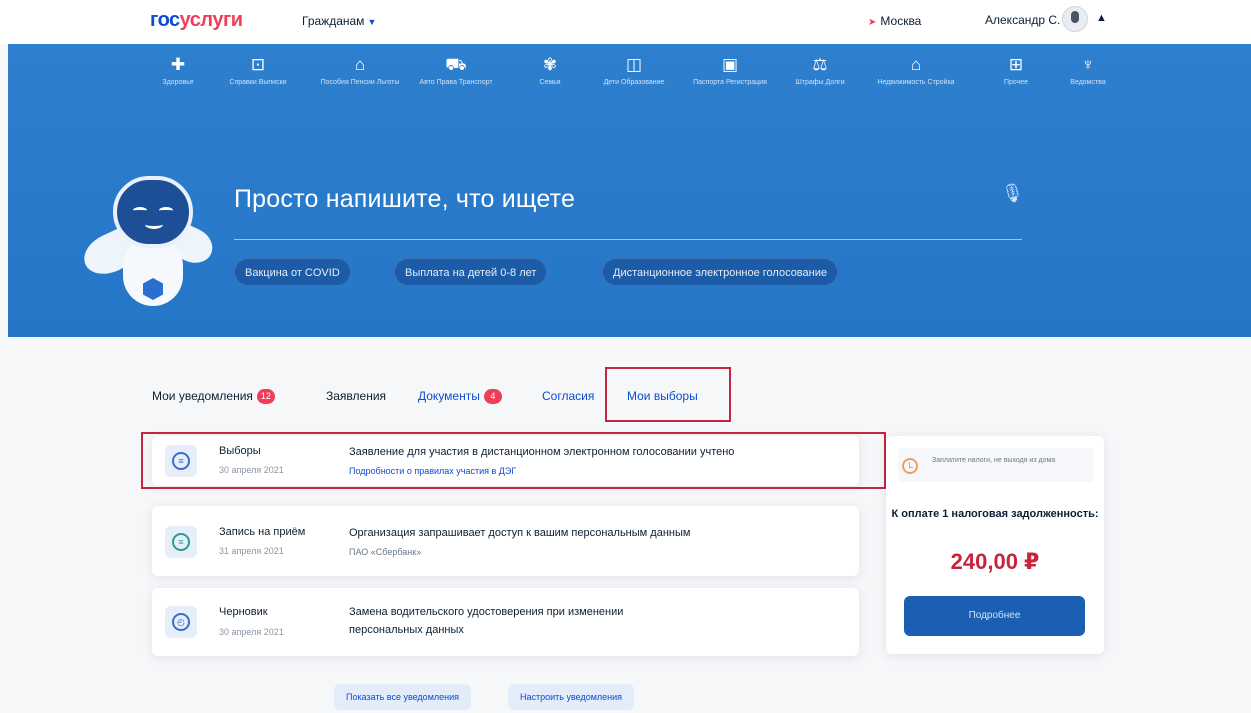  I want to click on category-benefits: ⌂ Пособия Пенсии Льготы, so click(360, 69).